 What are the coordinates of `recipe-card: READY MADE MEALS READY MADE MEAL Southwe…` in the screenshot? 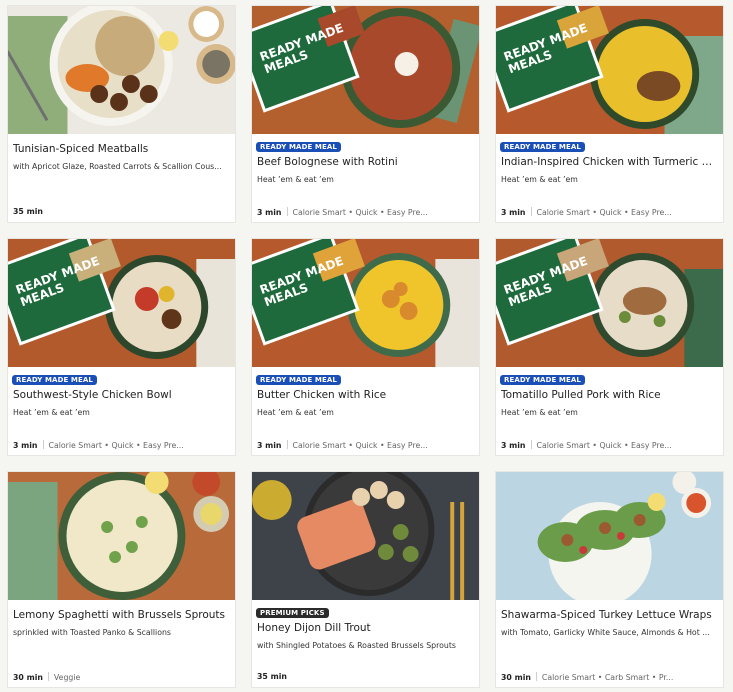 It's located at (121, 347).